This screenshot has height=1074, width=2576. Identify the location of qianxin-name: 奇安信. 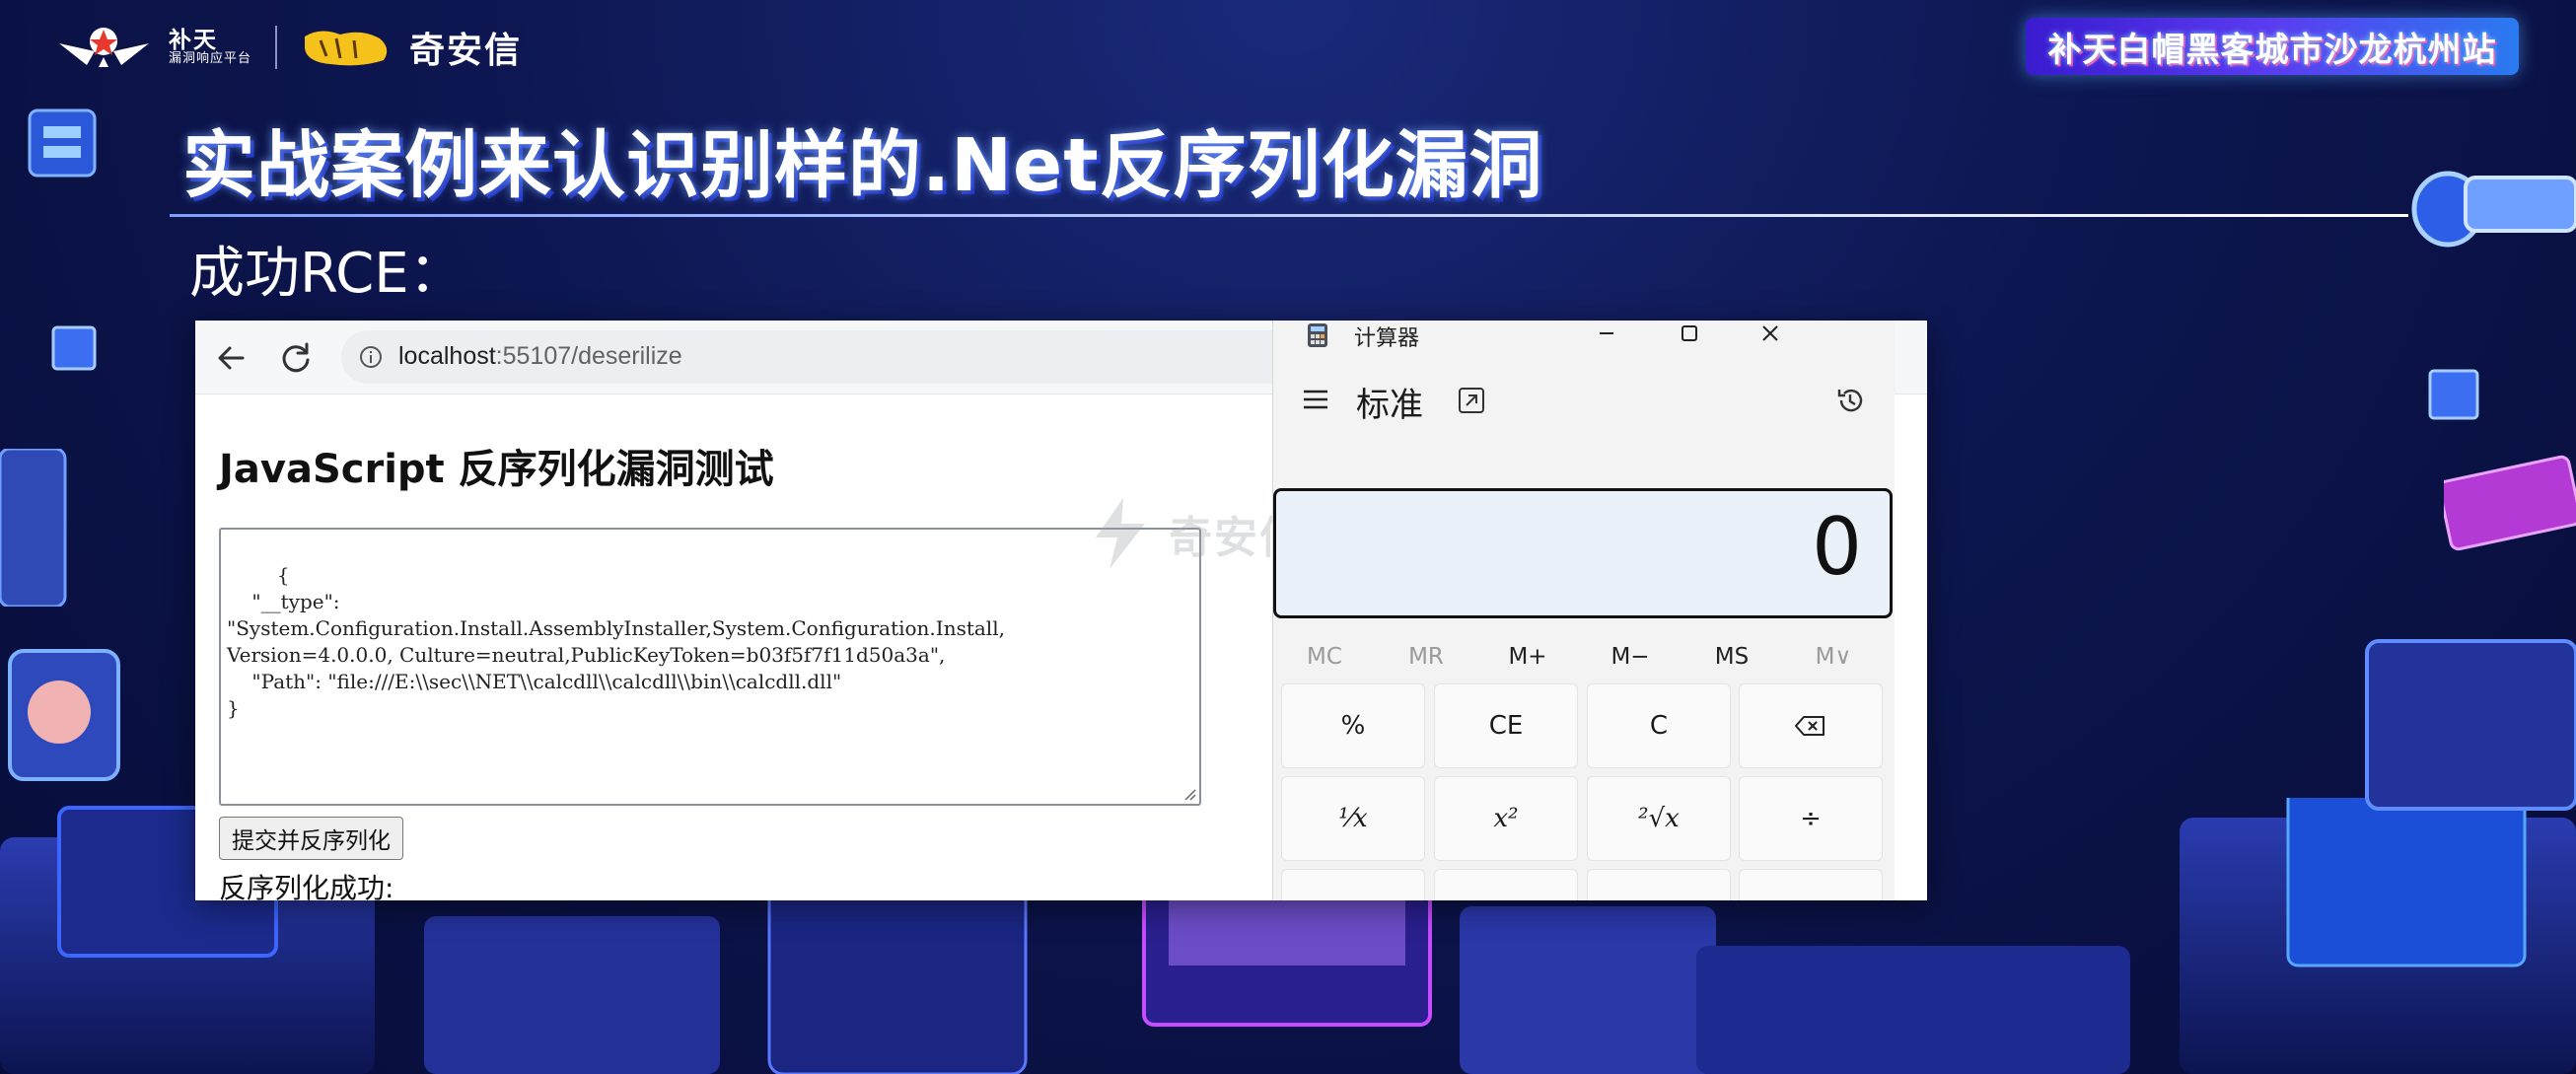
(466, 51).